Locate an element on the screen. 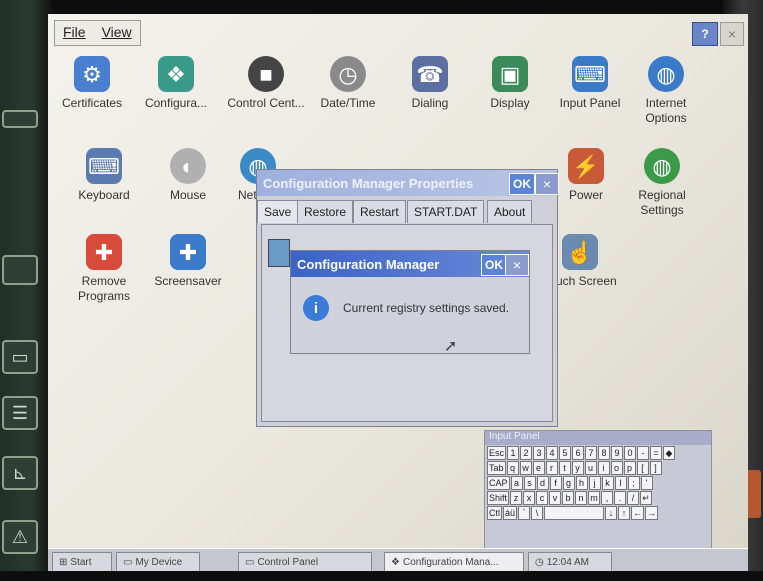 The width and height of the screenshot is (763, 581). key: u is located at coordinates (590, 468).